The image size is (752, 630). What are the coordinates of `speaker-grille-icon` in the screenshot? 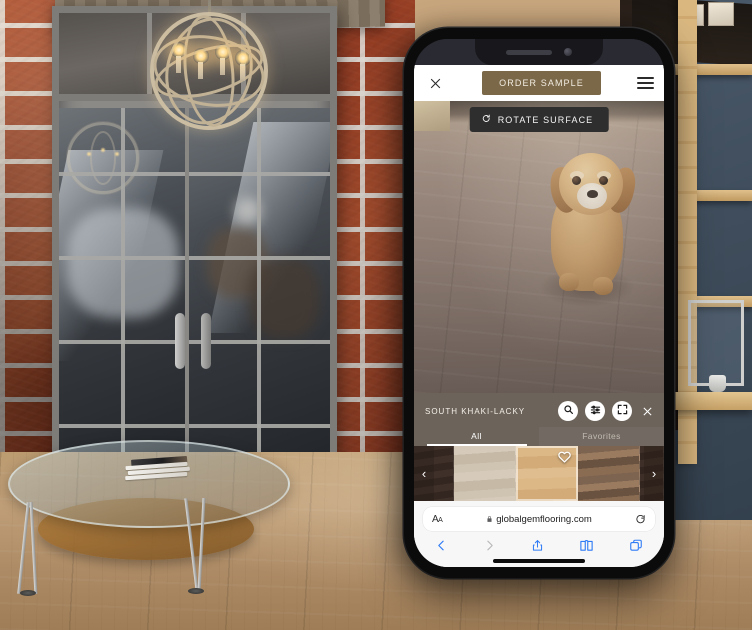 It's located at (529, 52).